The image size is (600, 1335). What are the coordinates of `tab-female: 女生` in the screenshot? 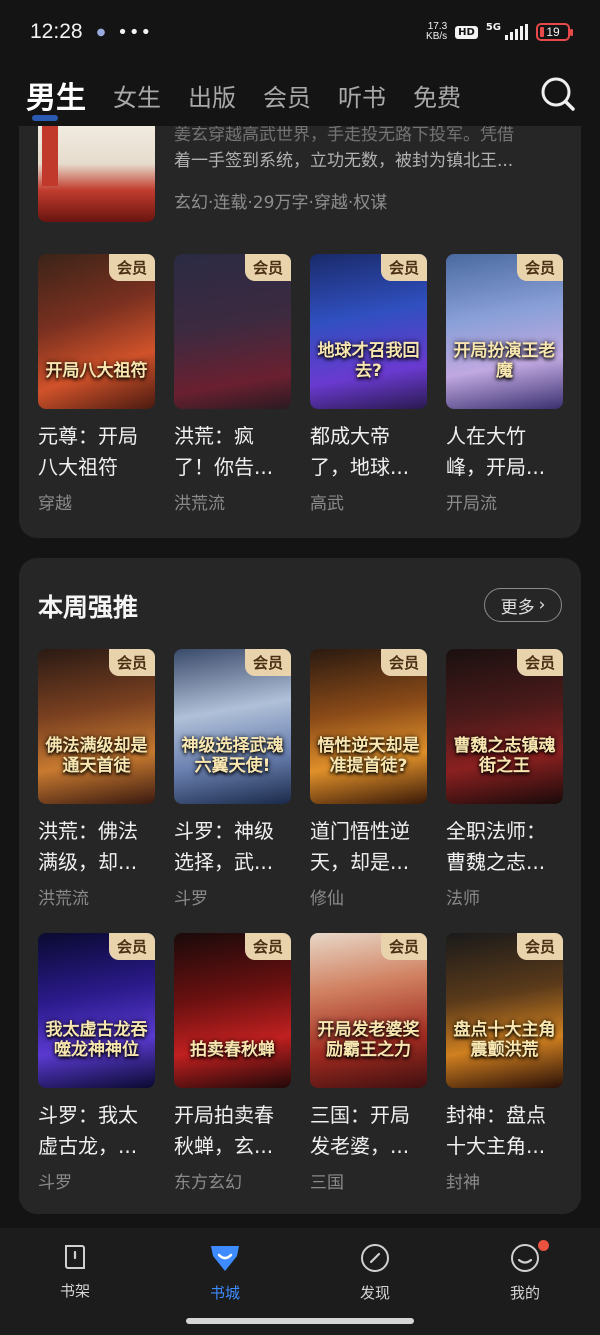 It's located at (137, 95).